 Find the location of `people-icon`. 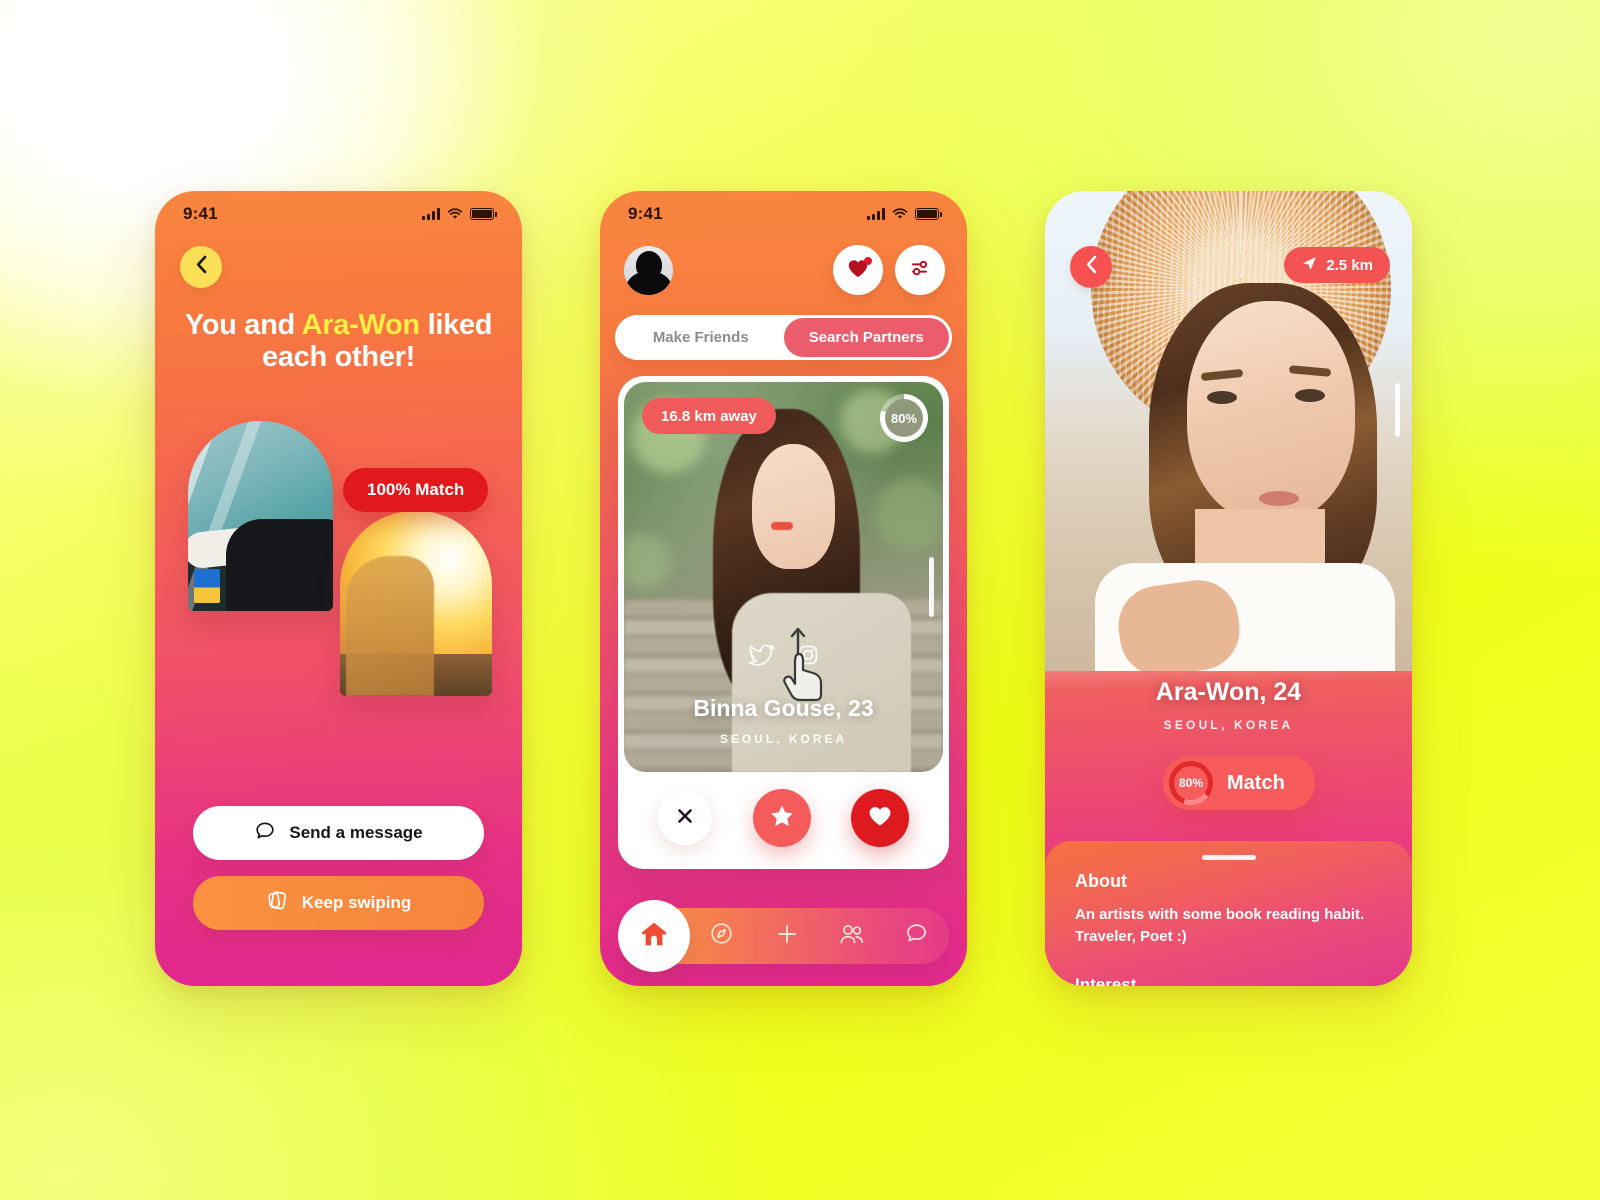

people-icon is located at coordinates (852, 936).